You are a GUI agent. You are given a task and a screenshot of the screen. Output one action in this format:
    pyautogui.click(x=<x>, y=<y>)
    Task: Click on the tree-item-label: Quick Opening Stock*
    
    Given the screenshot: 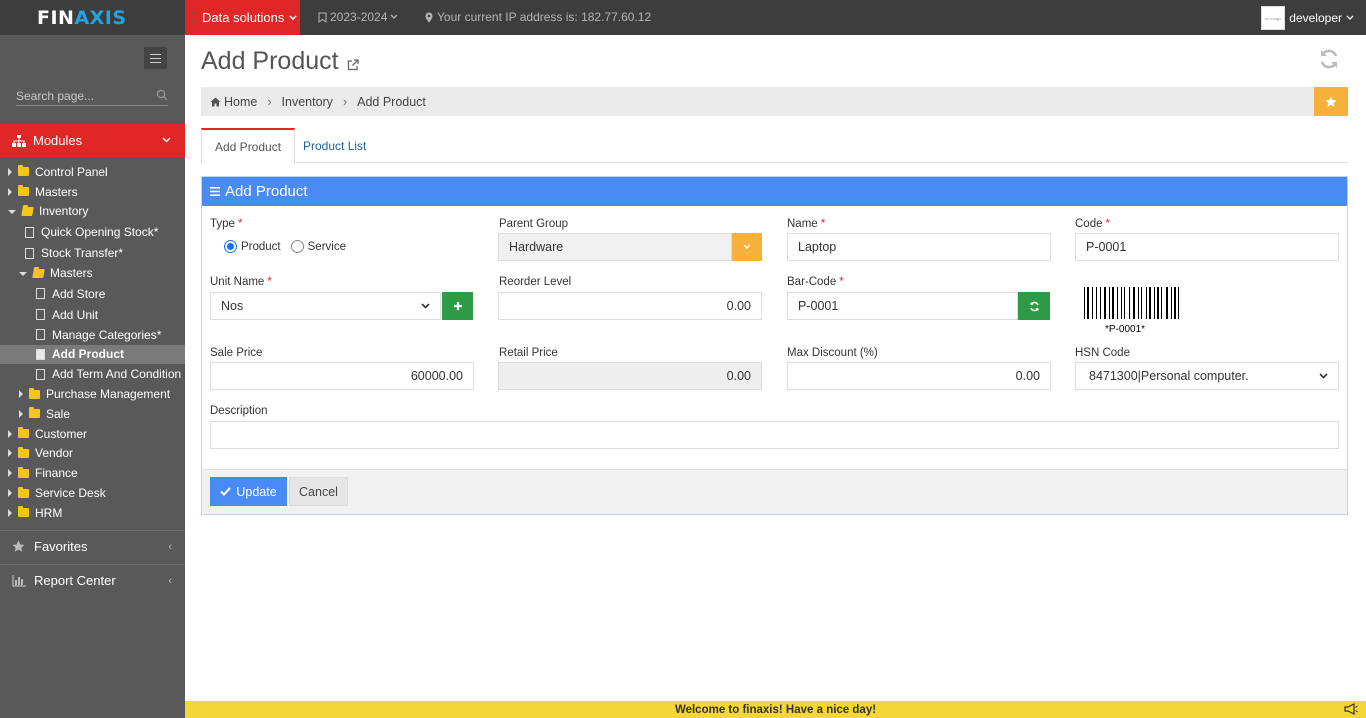 What is the action you would take?
    pyautogui.click(x=100, y=232)
    